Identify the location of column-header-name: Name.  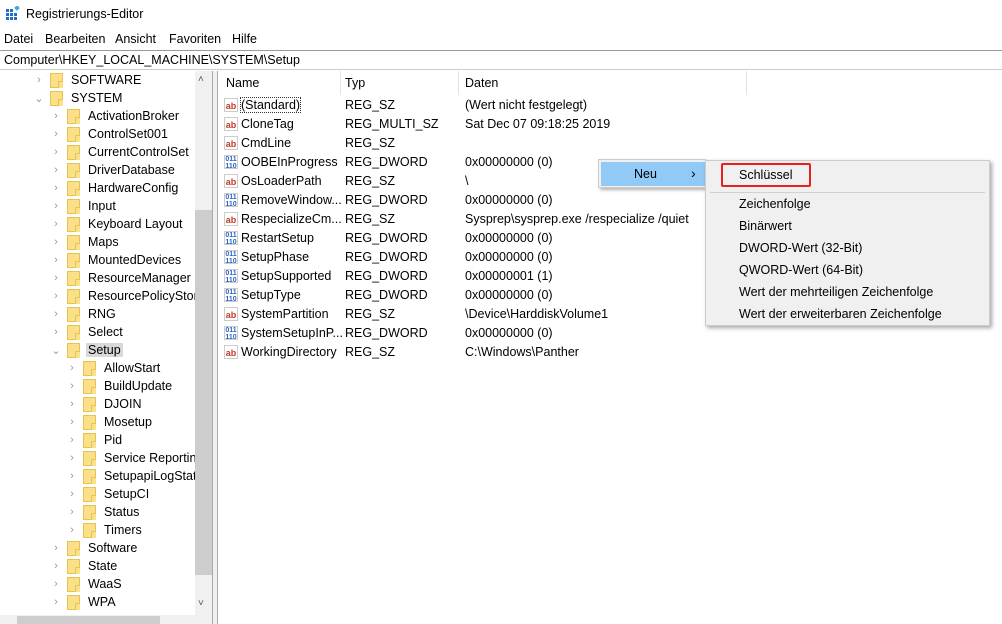
(242, 83).